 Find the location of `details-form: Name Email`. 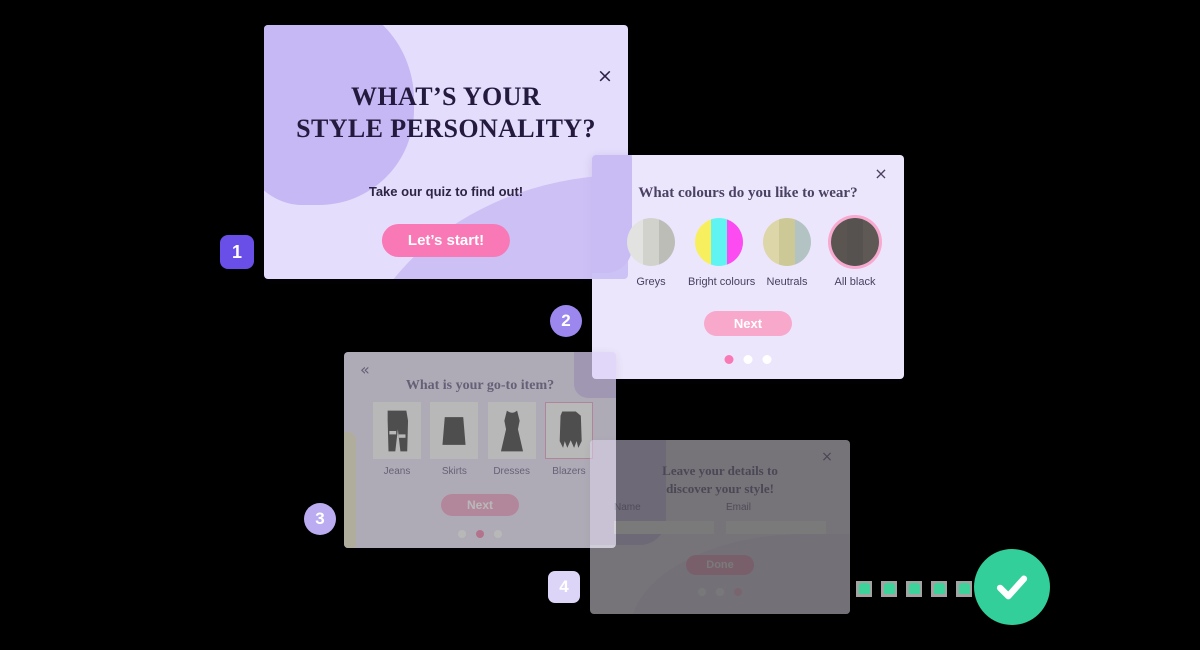

details-form: Name Email is located at coordinates (720, 518).